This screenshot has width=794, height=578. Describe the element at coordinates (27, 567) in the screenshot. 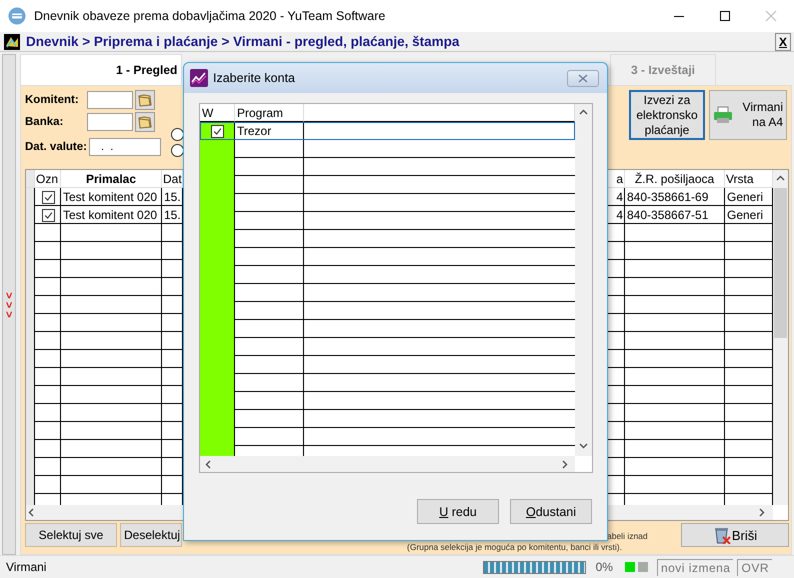

I see `status-text: Virmani` at that location.